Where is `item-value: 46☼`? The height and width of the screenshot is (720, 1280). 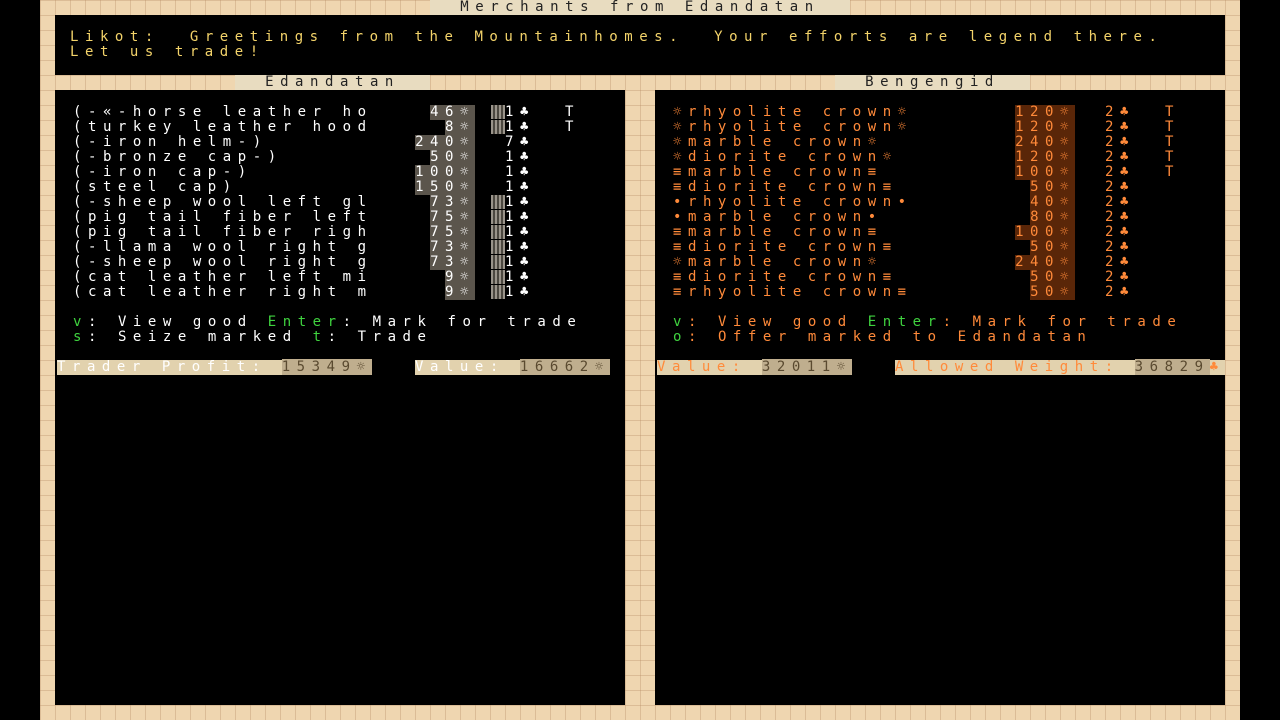
item-value: 46☼ is located at coordinates (452, 112).